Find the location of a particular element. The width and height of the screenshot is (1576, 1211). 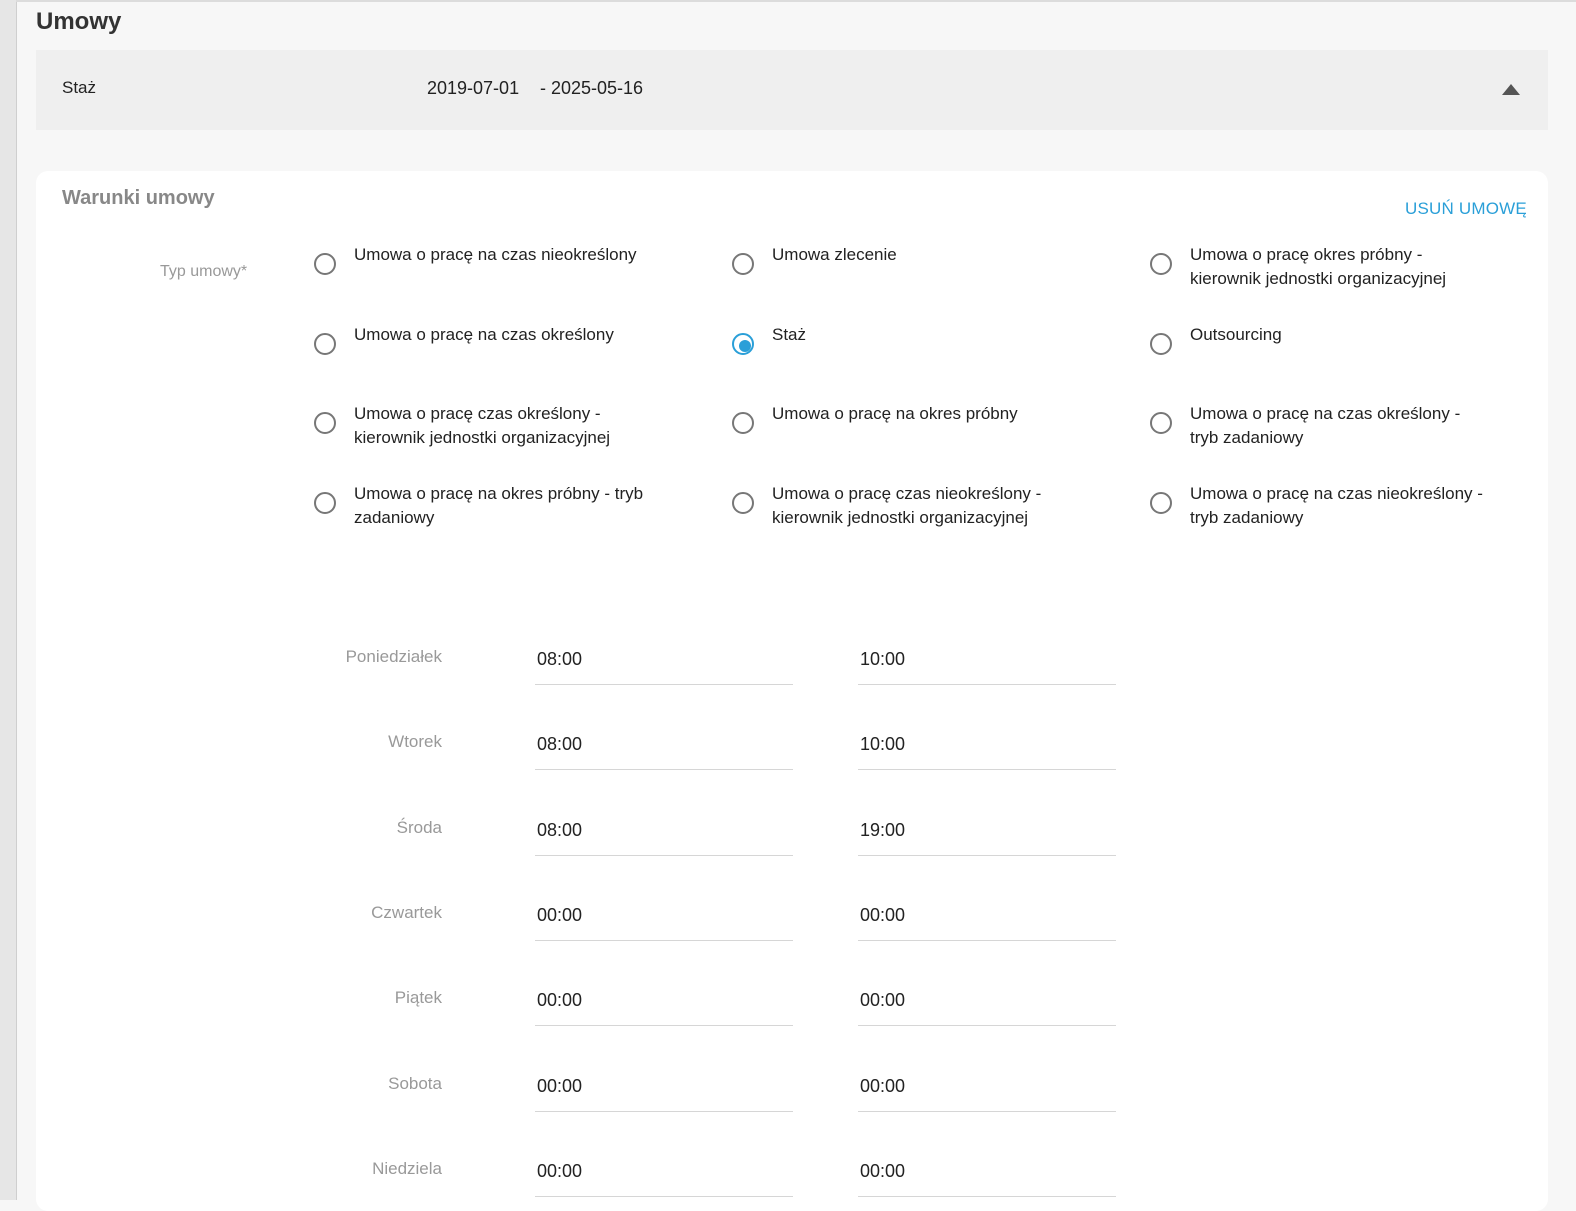

day-label: Środa is located at coordinates (419, 827).